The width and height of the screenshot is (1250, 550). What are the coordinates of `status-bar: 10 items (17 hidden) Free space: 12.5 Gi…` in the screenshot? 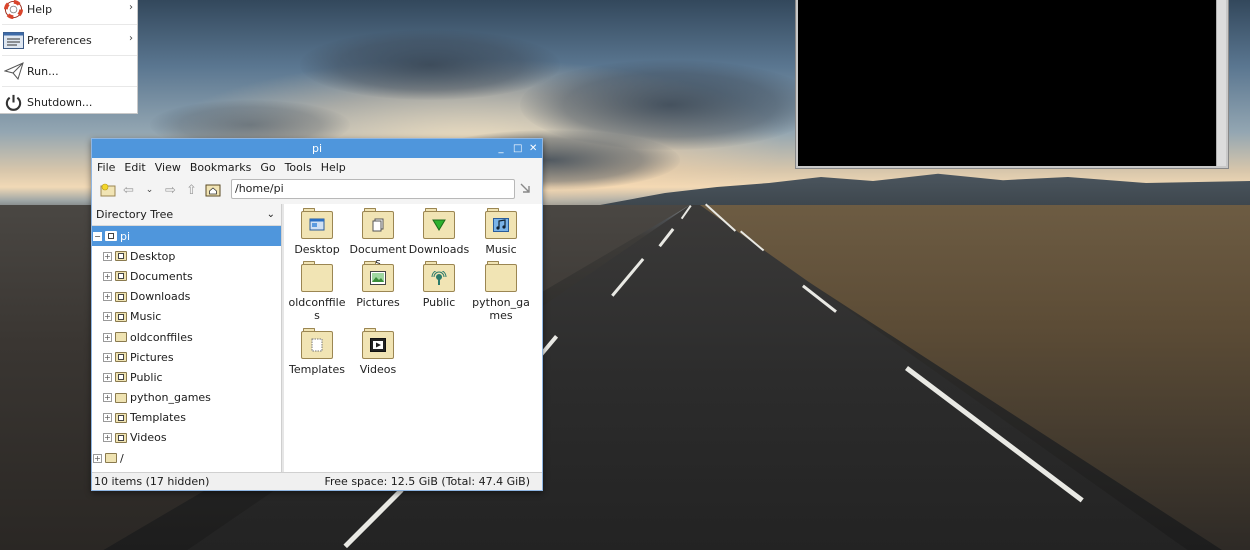 It's located at (317, 481).